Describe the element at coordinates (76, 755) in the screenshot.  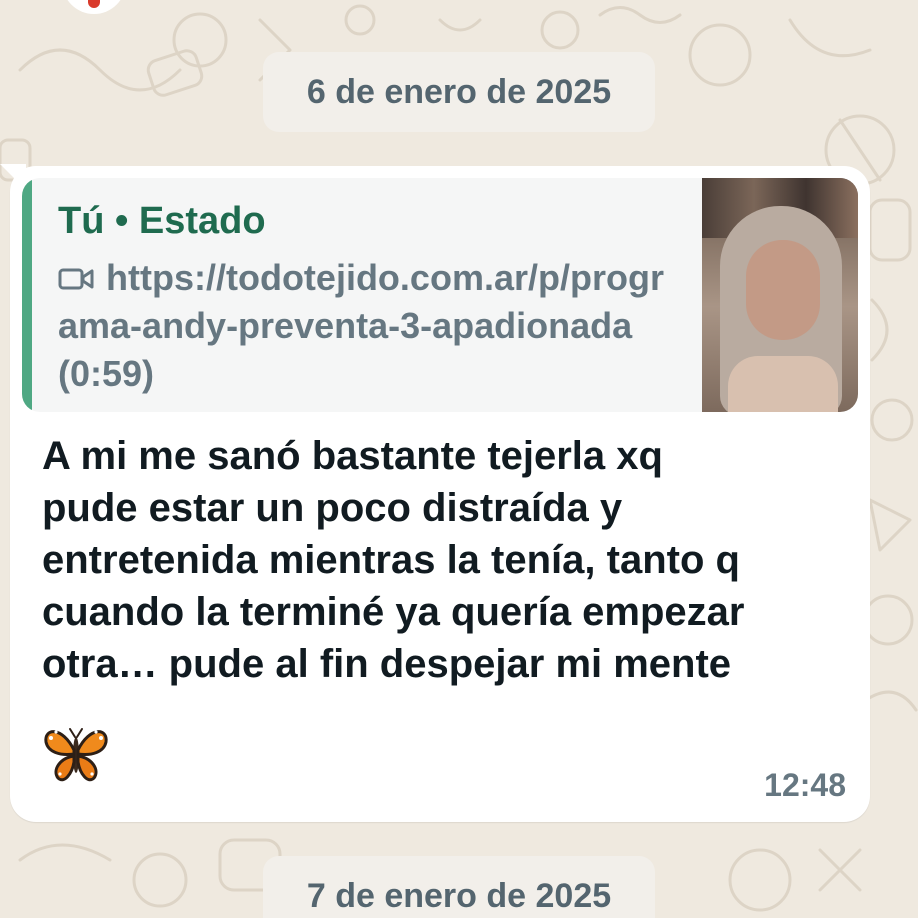
I see `butterfly-emoji` at that location.